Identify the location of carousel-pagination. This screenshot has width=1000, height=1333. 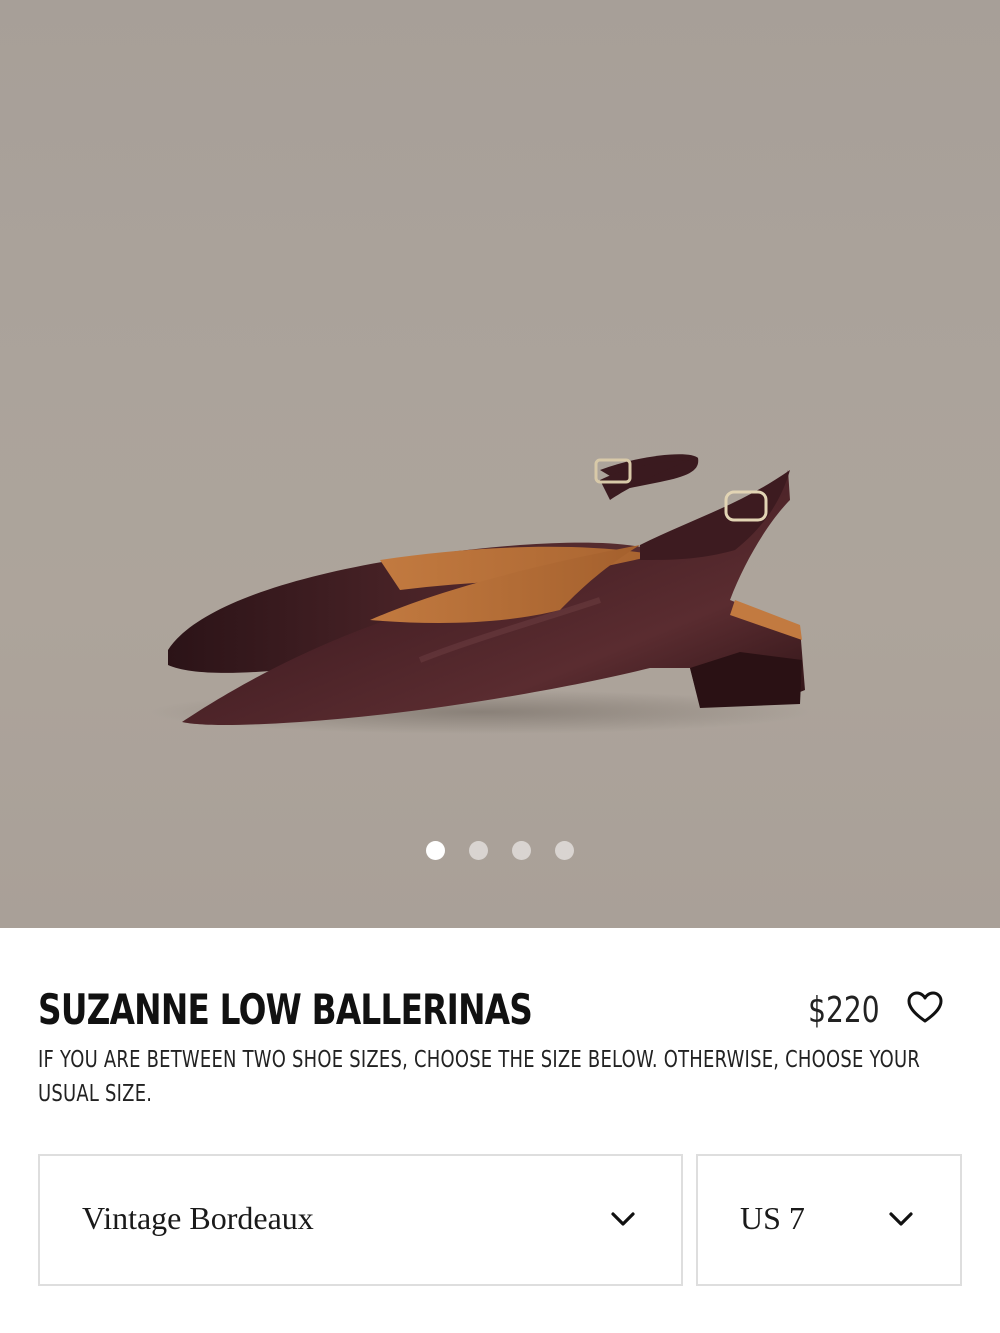
(500, 850).